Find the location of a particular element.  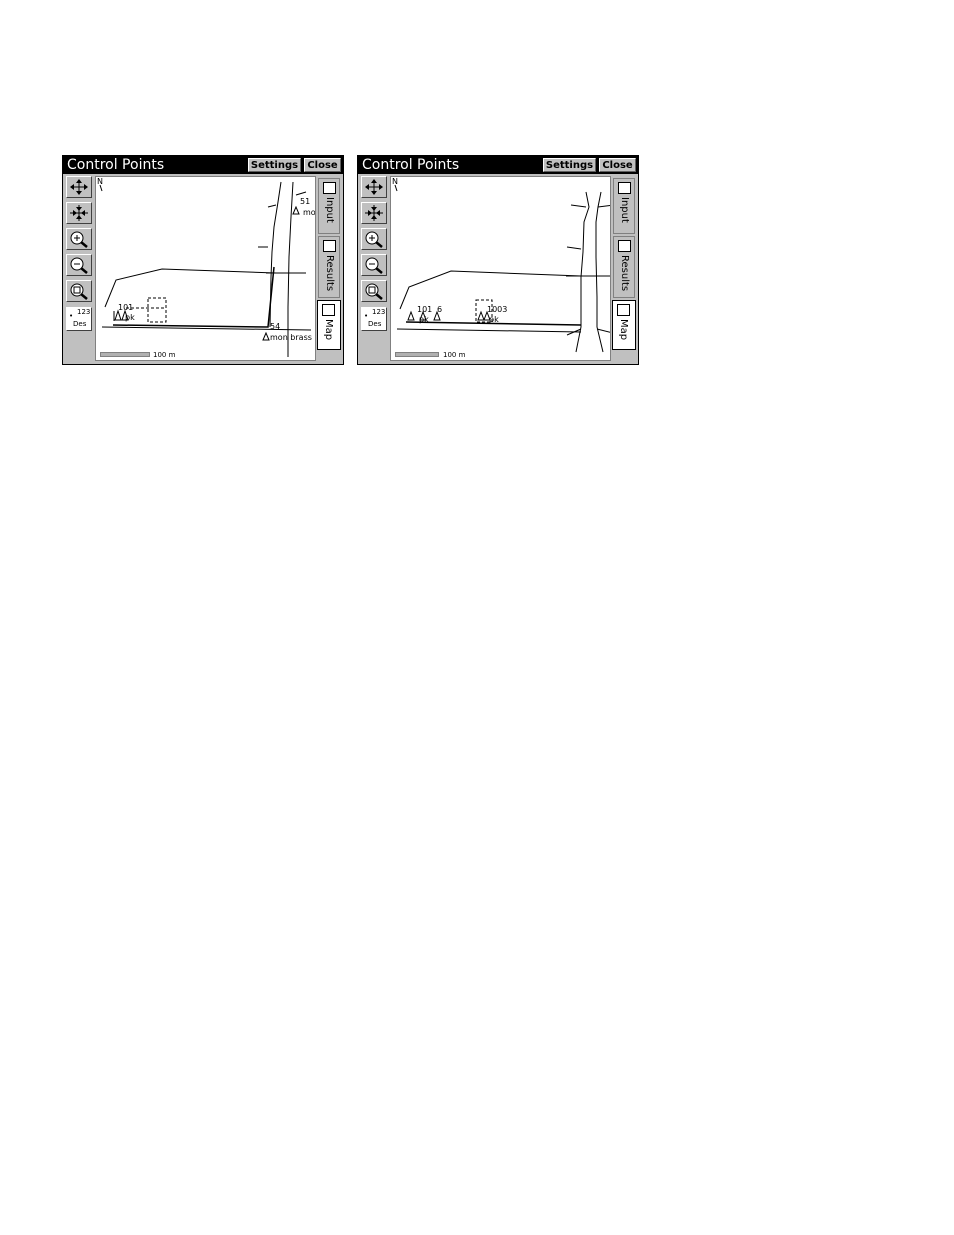

map-view: N 101 pk 6 1003 pk 100 m is located at coordinates (500, 268).